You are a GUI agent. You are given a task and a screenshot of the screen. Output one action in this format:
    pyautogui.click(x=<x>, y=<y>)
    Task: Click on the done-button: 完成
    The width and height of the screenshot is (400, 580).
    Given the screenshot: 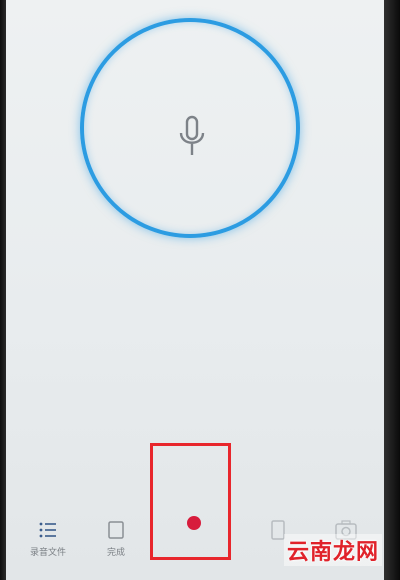 What is the action you would take?
    pyautogui.click(x=116, y=538)
    